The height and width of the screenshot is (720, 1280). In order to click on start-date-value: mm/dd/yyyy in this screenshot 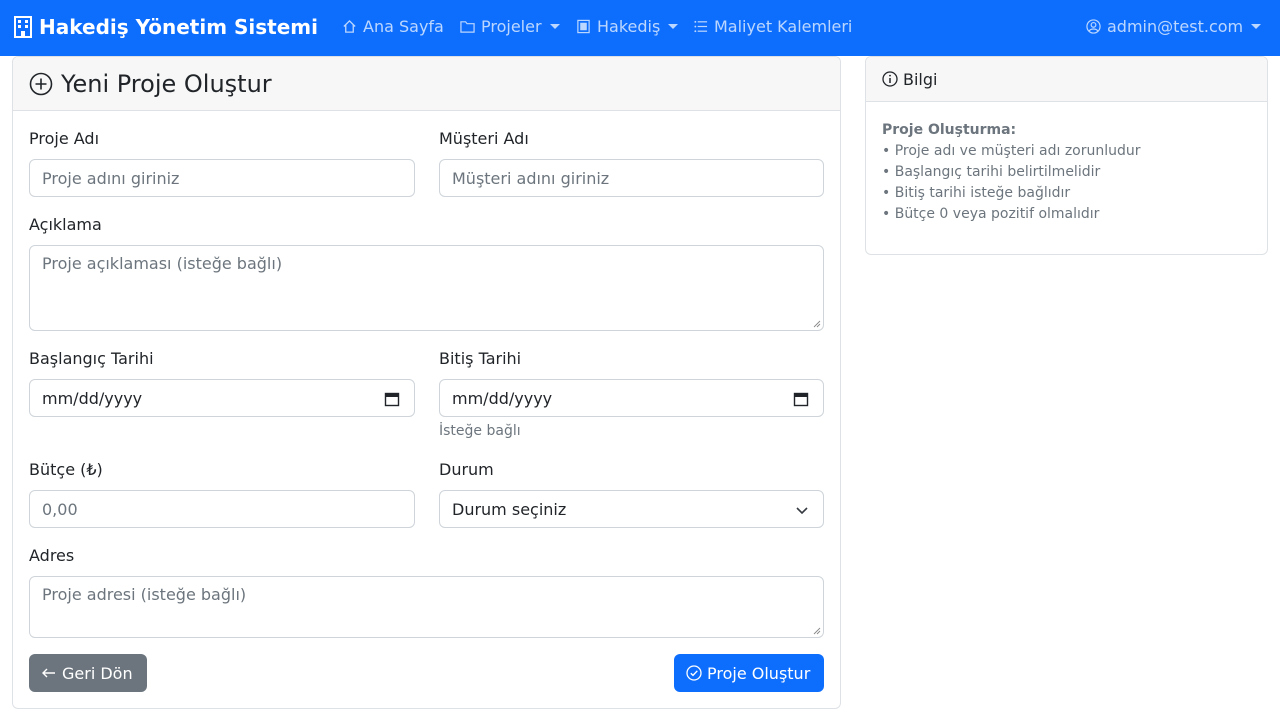, I will do `click(92, 398)`.